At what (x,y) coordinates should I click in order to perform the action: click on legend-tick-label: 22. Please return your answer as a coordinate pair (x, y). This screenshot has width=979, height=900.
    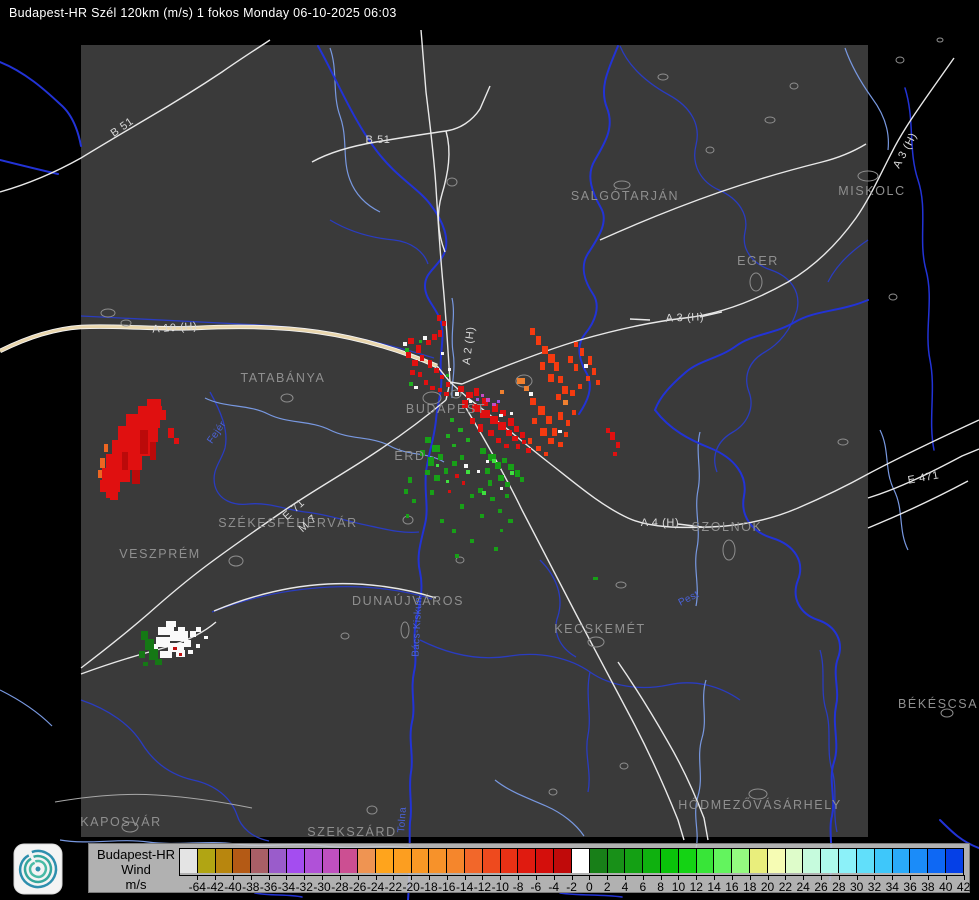
    Looking at the image, I should click on (785, 887).